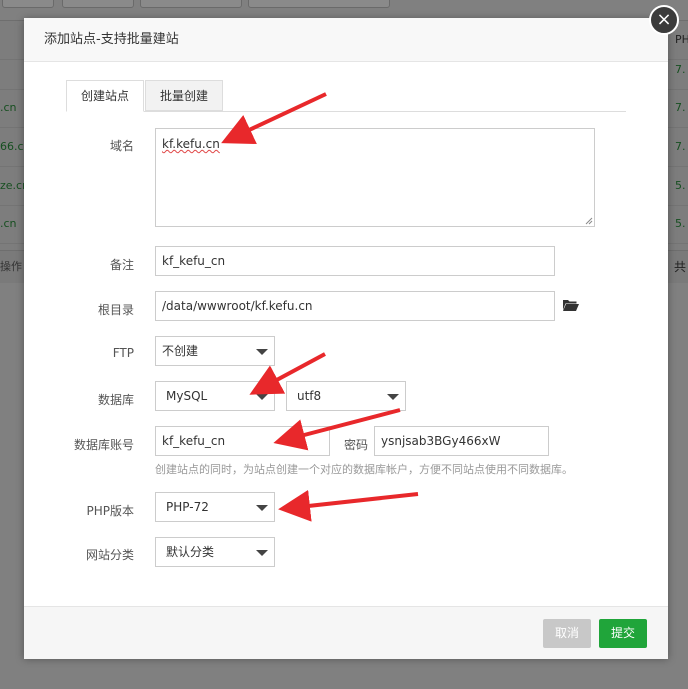 Image resolution: width=688 pixels, height=689 pixels. What do you see at coordinates (589, 221) in the screenshot?
I see `resize-handle-icon` at bounding box center [589, 221].